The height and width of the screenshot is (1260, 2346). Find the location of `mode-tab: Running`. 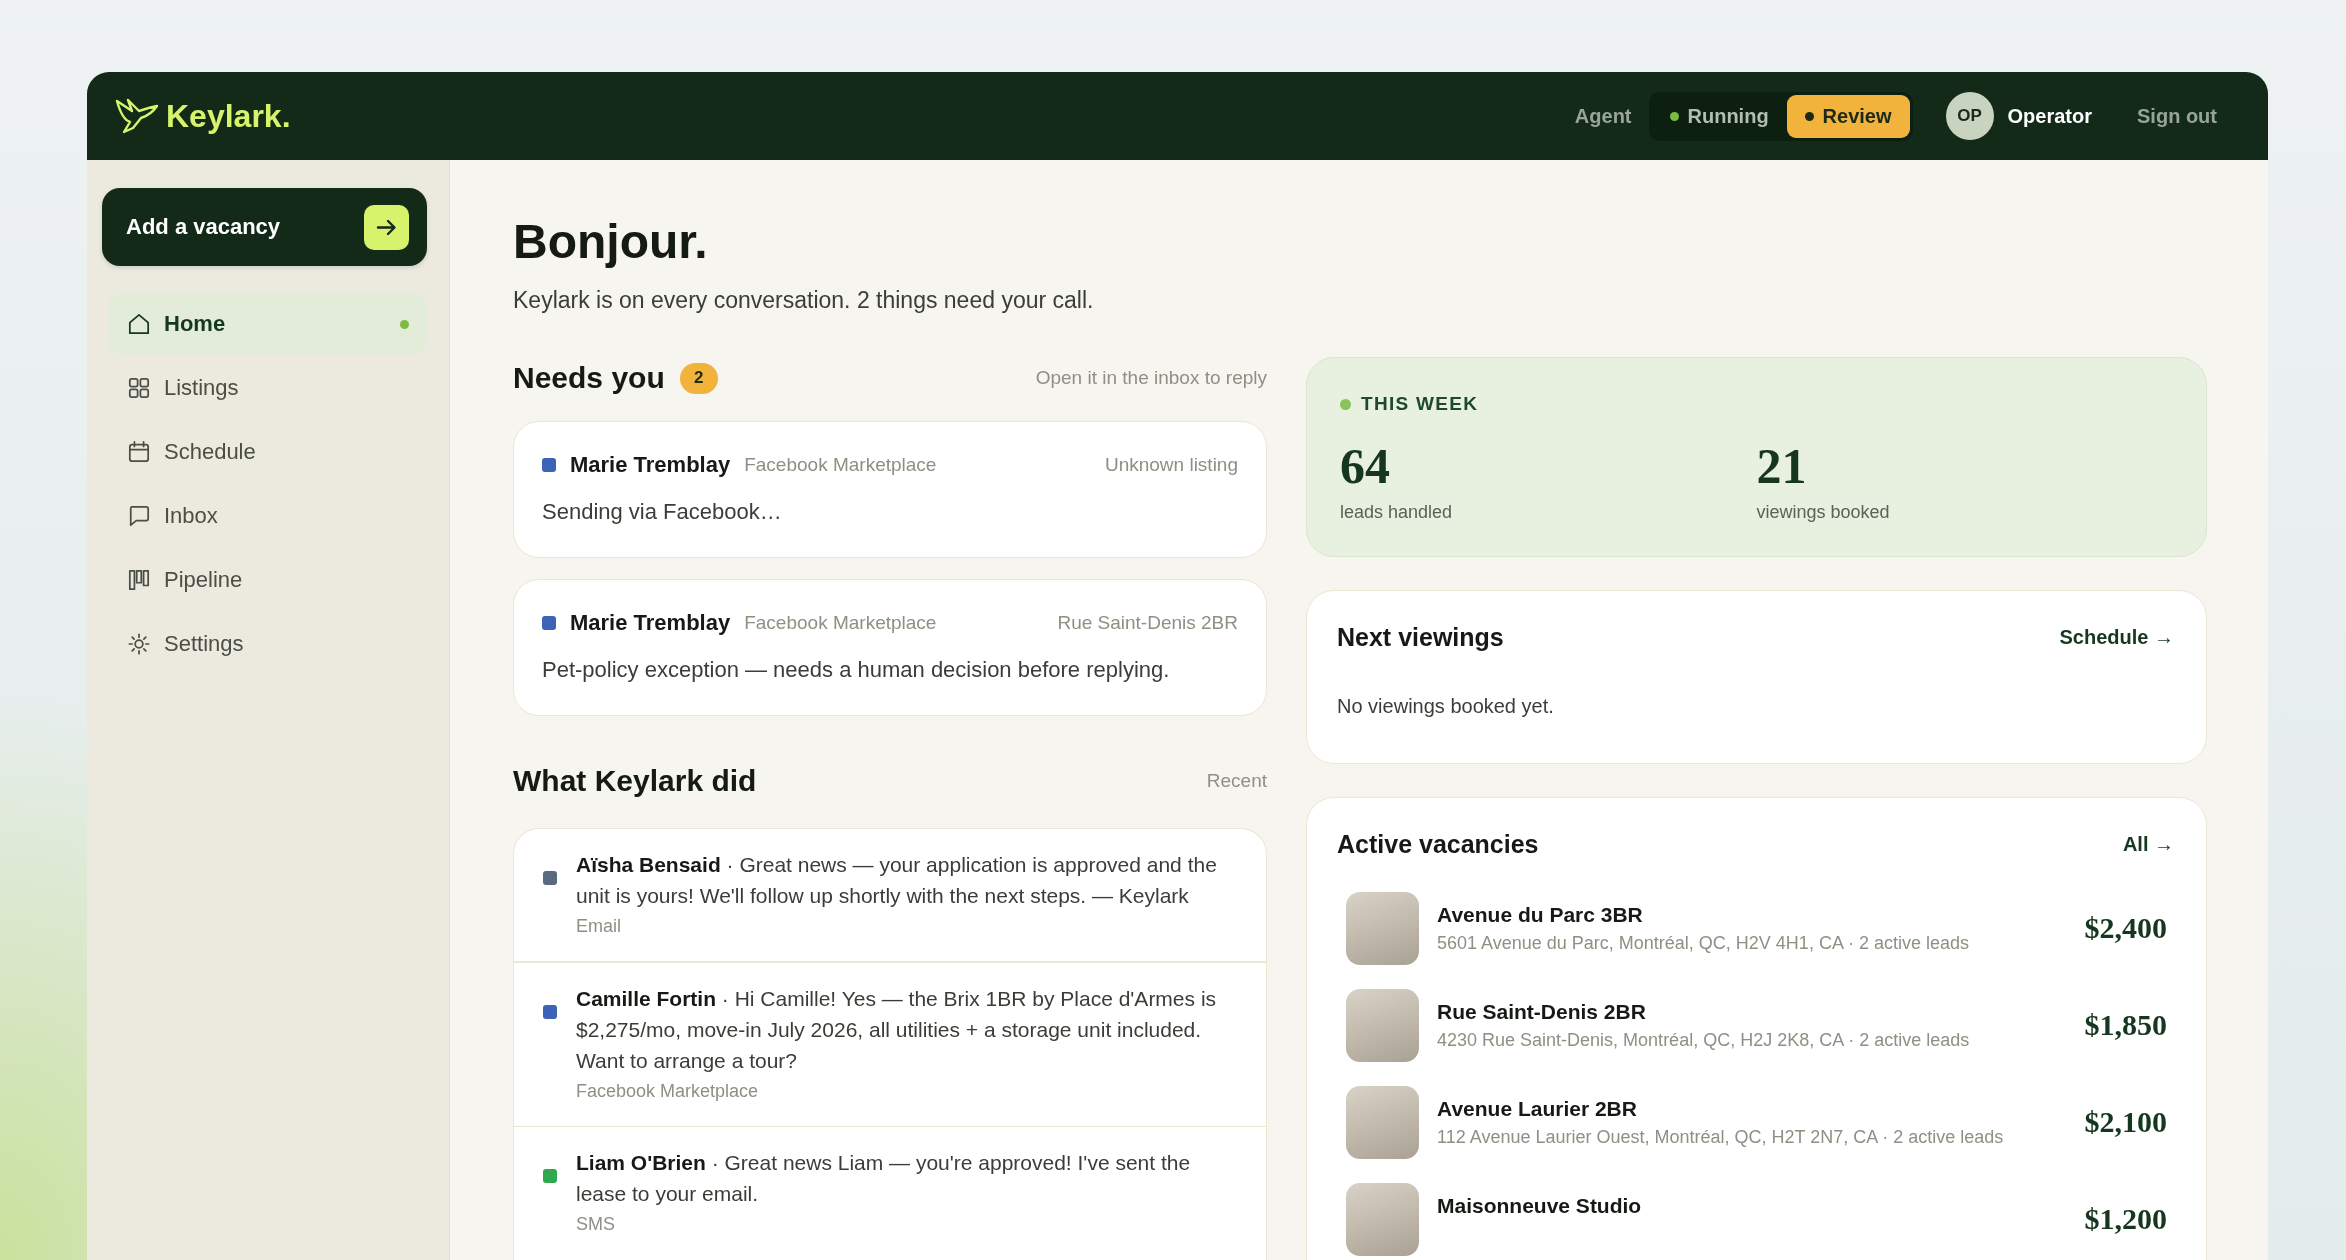

mode-tab: Running is located at coordinates (1719, 116).